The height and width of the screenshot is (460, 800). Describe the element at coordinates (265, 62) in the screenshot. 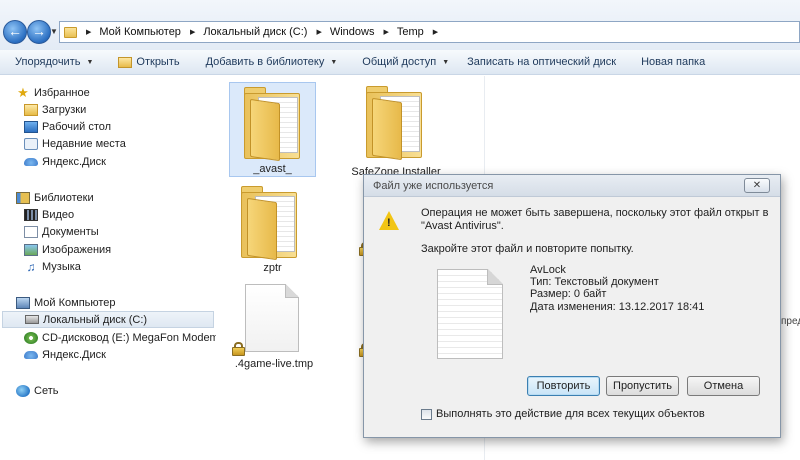

I see `add-to-library-label: Добавить в библиотеку` at that location.